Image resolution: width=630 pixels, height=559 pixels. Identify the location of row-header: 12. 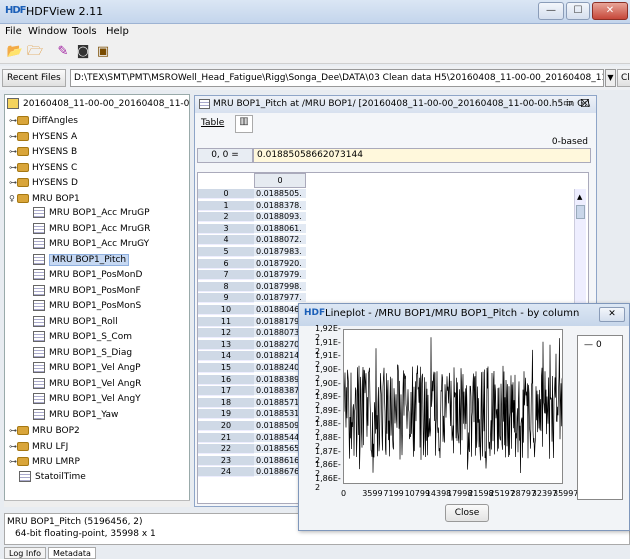
(226, 333).